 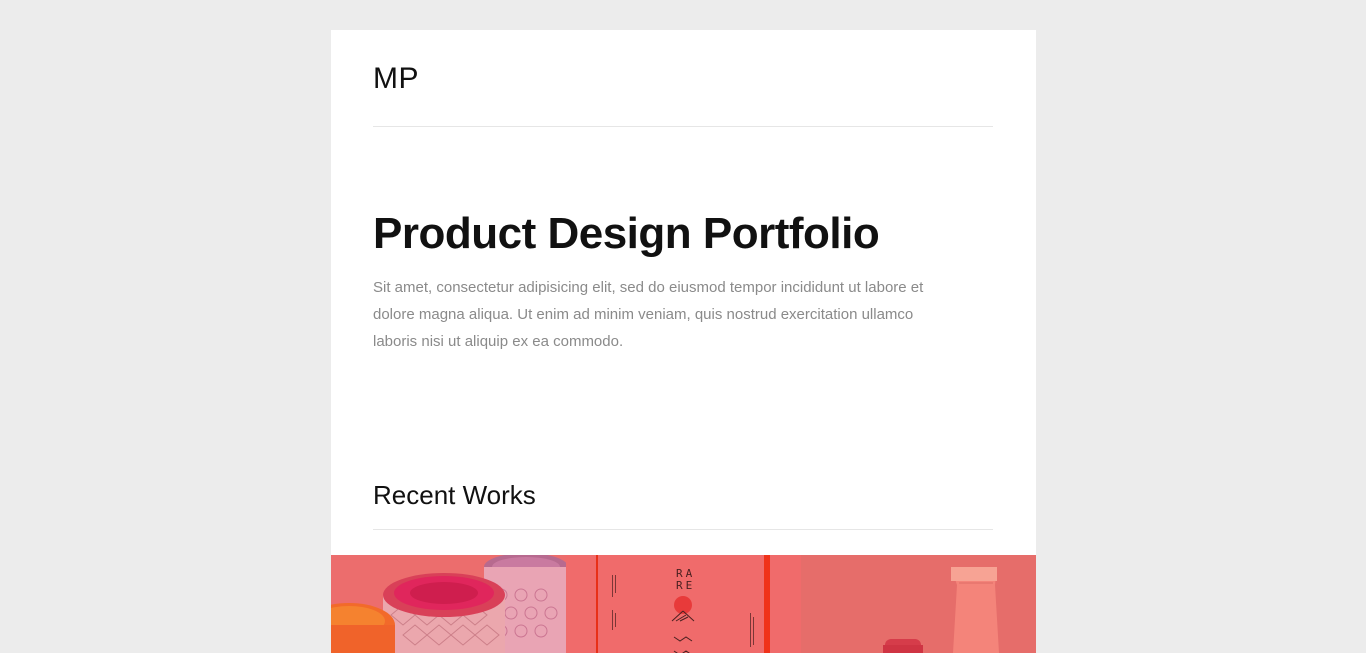 I want to click on poster-text-re: RE, so click(x=685, y=585).